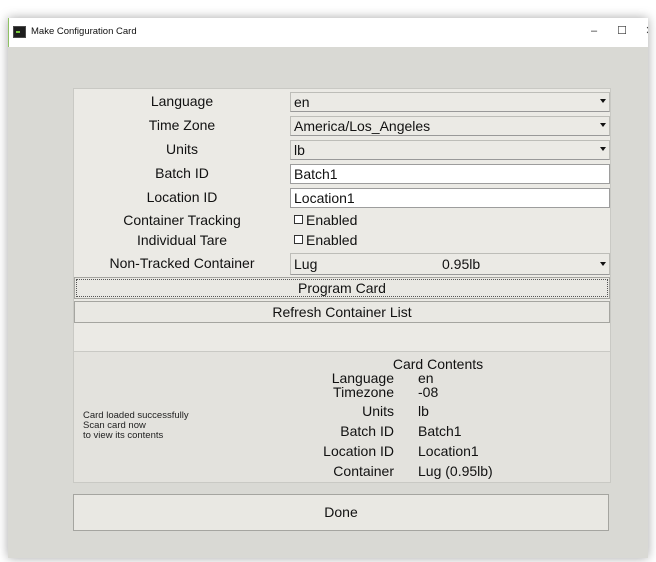 Image resolution: width=656 pixels, height=562 pixels. What do you see at coordinates (316, 174) in the screenshot?
I see `batch-id-value: Batch1` at bounding box center [316, 174].